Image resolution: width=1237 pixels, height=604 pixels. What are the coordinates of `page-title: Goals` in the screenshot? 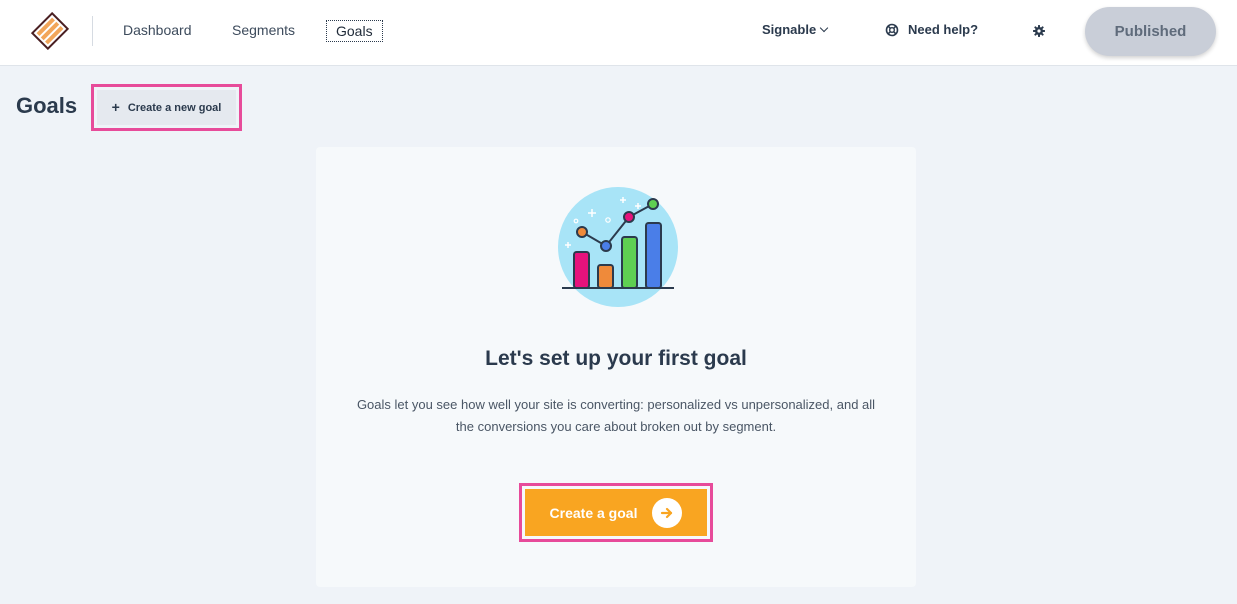 It's located at (47, 105).